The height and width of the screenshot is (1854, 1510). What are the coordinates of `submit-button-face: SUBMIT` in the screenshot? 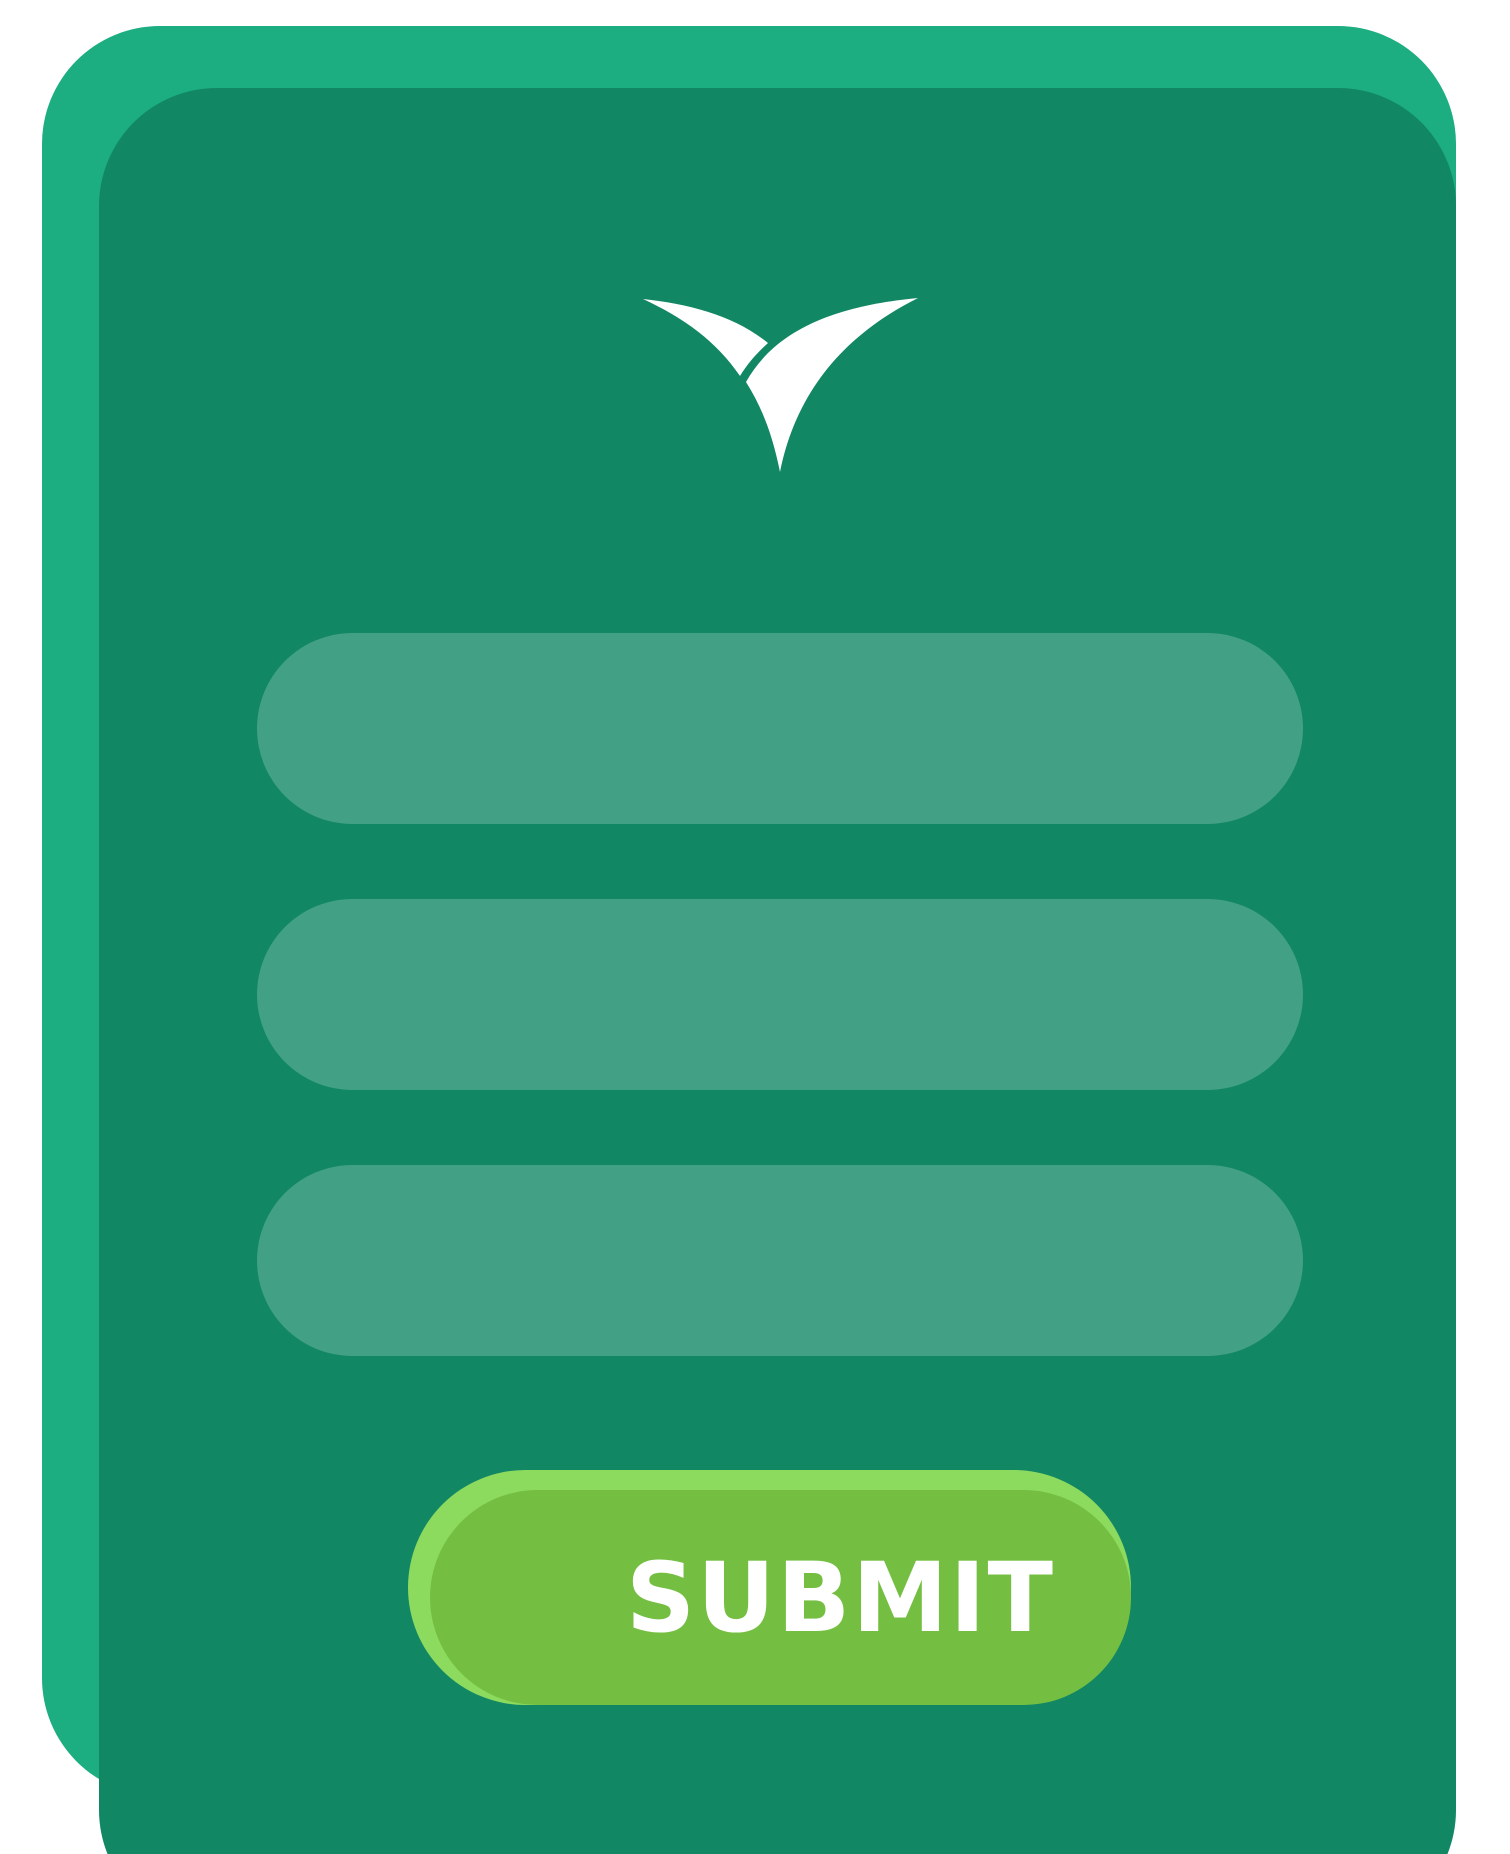 It's located at (780, 1597).